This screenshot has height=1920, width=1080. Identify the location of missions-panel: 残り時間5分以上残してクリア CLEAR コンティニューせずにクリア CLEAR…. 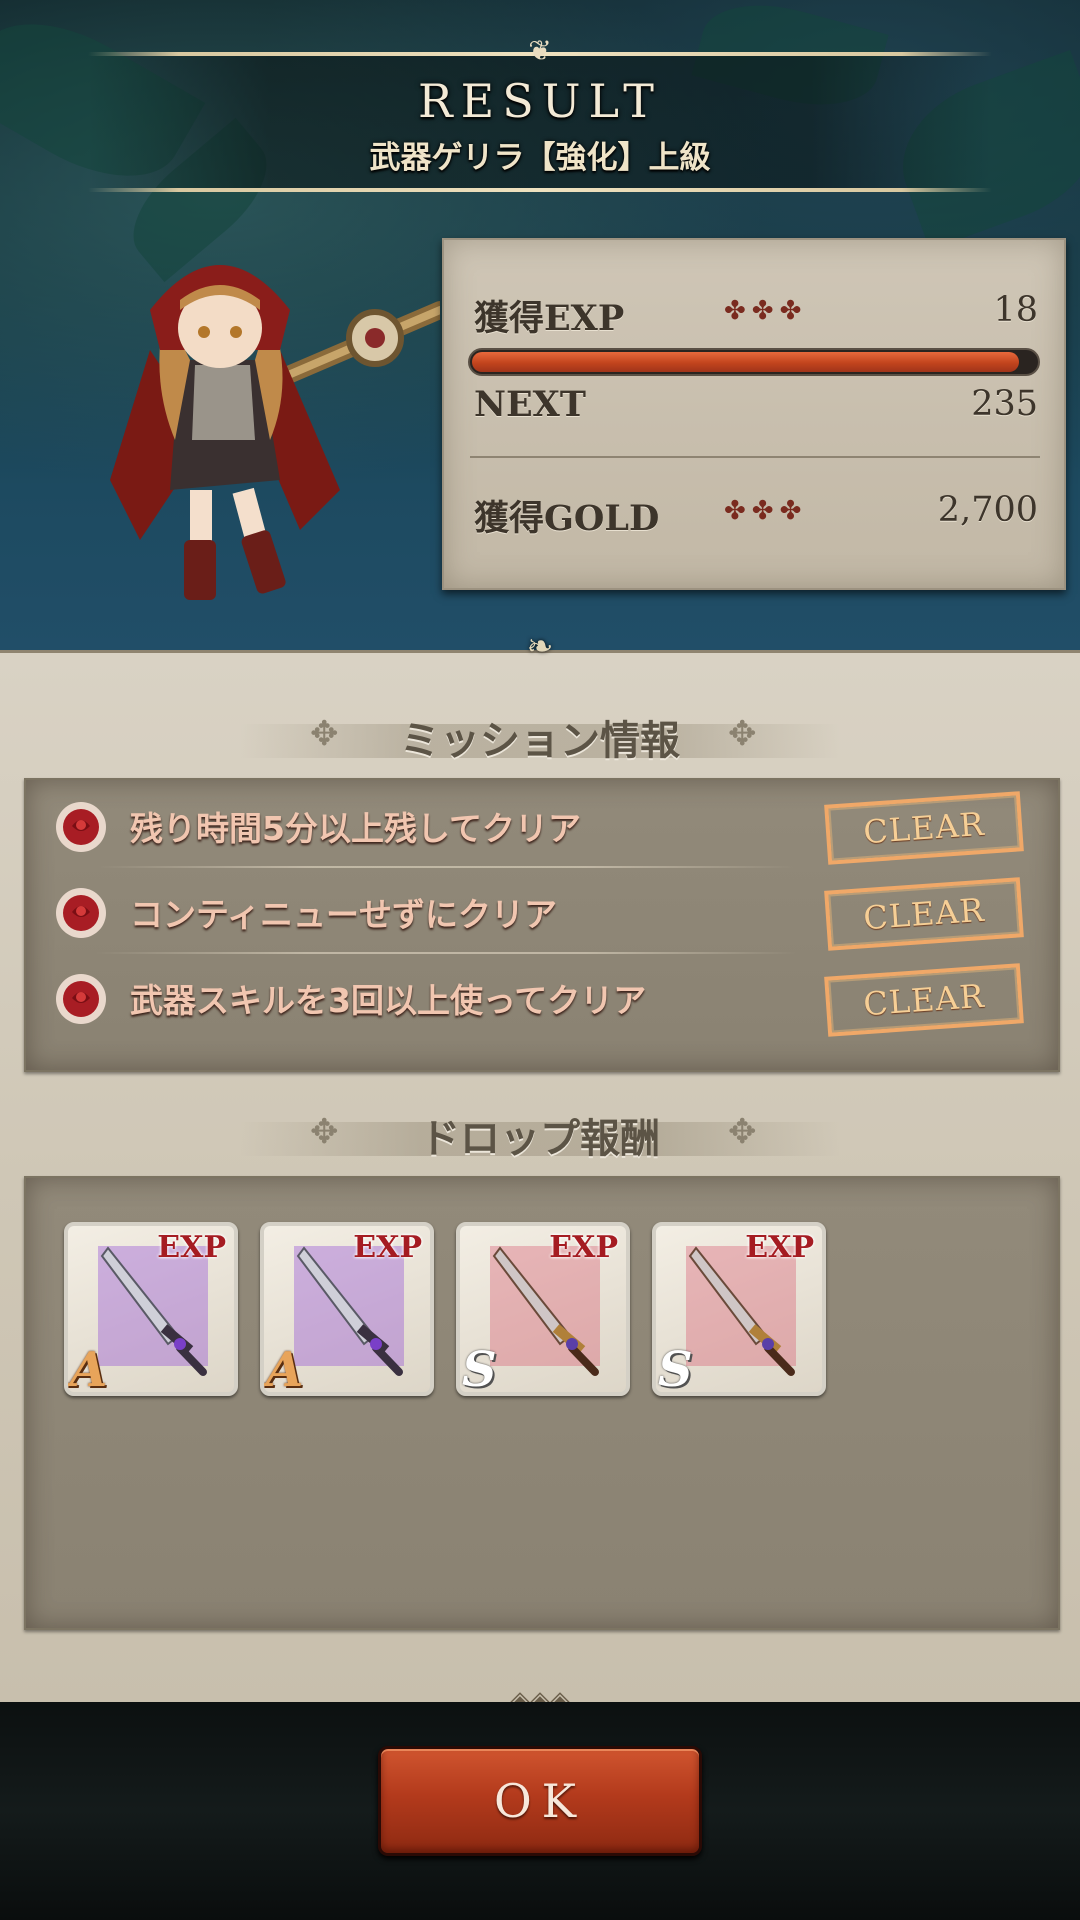
(542, 925).